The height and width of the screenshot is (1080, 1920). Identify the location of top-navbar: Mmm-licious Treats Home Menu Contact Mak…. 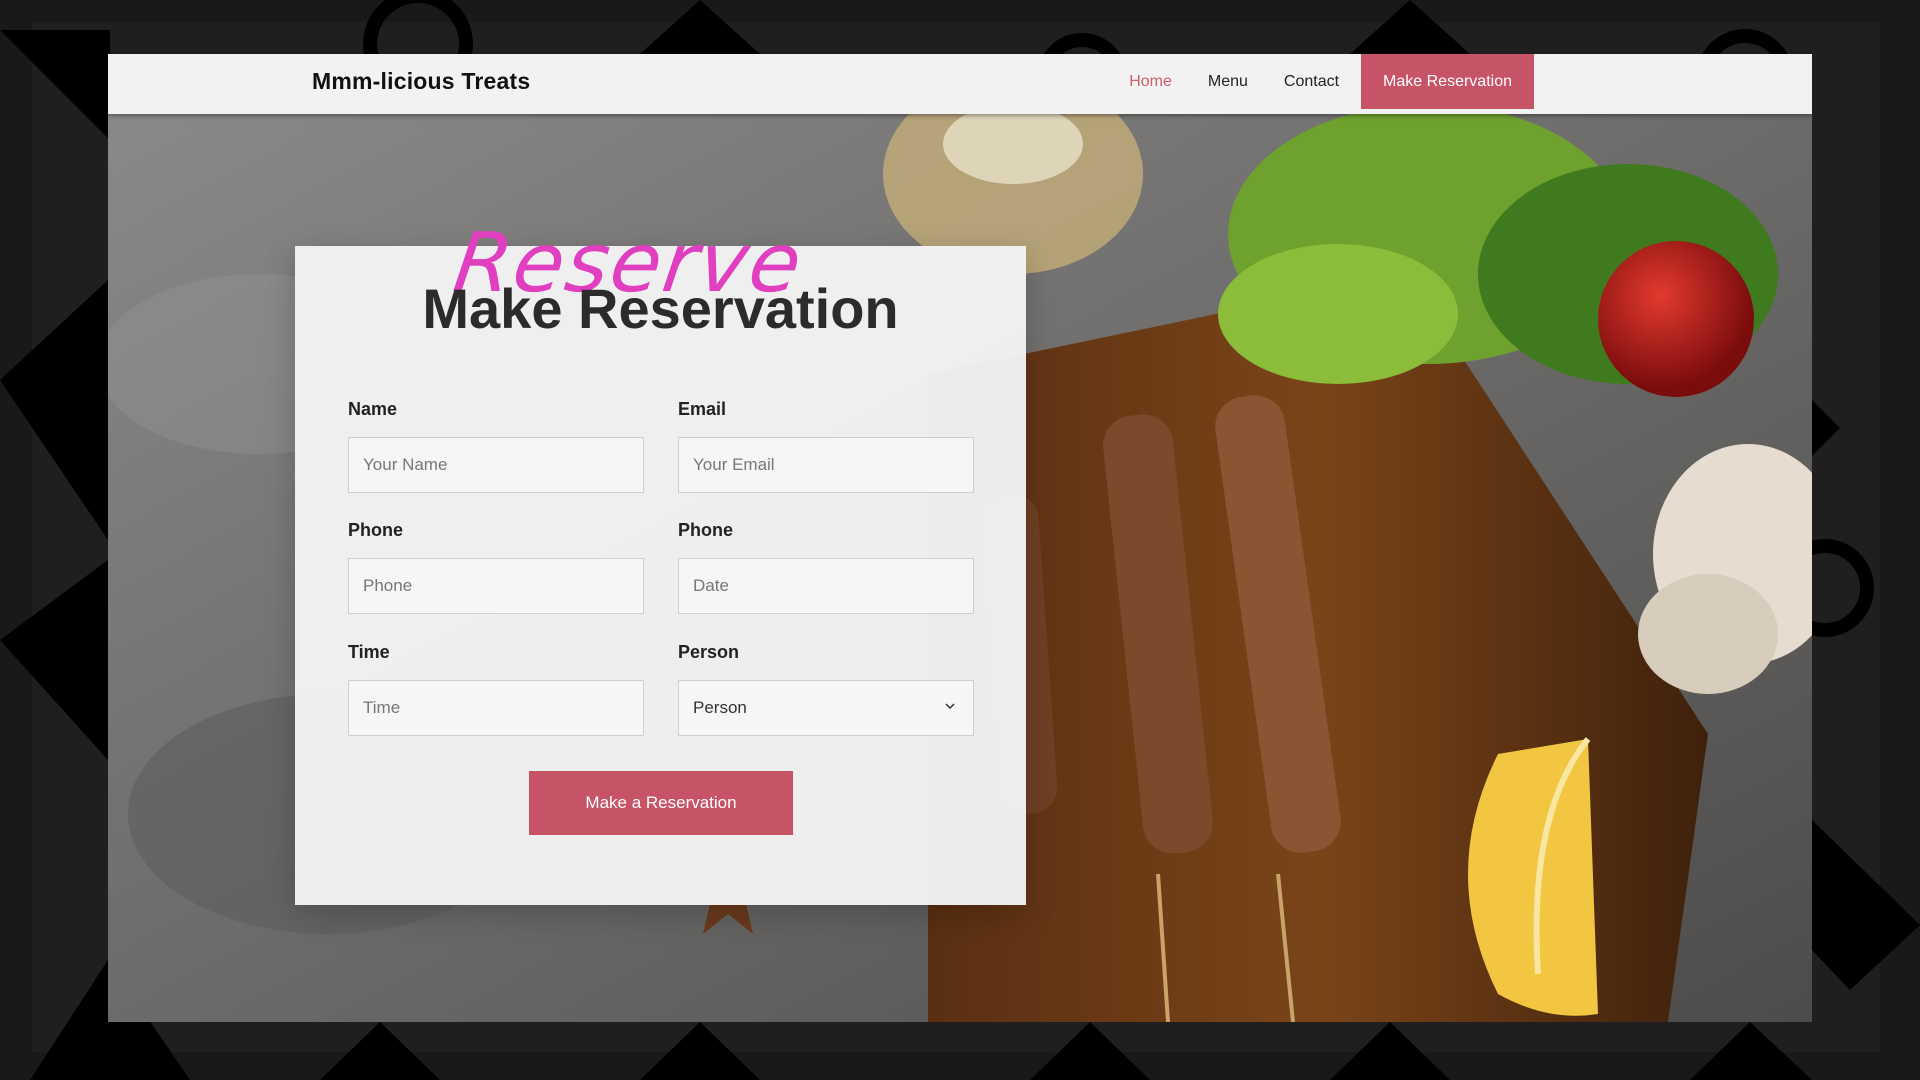
(960, 84).